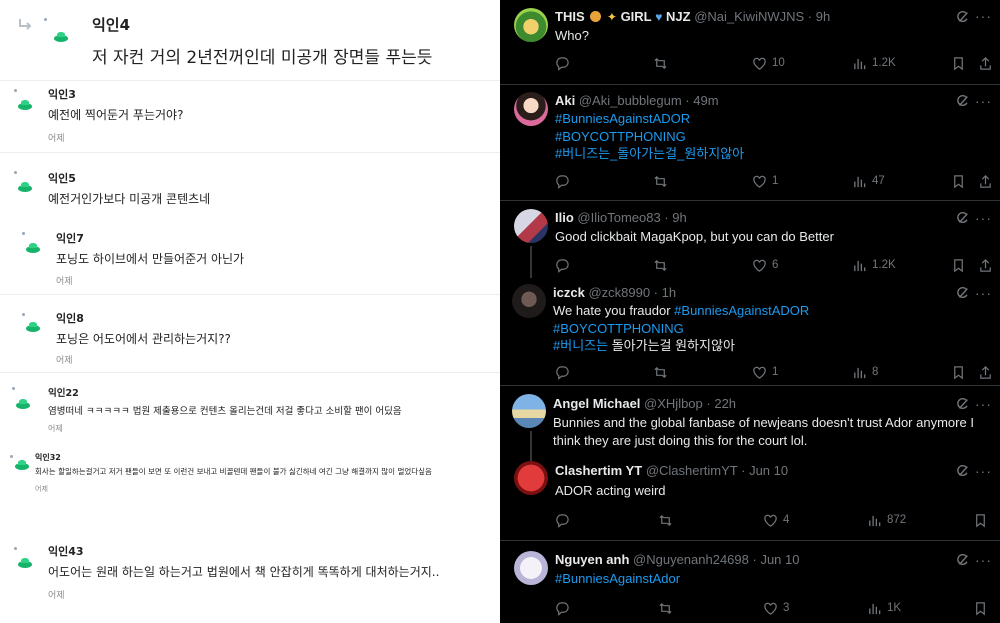 Image resolution: width=1000 pixels, height=623 pixels. What do you see at coordinates (691, 559) in the screenshot?
I see `tweet-handle: @Nguyenanh24698` at bounding box center [691, 559].